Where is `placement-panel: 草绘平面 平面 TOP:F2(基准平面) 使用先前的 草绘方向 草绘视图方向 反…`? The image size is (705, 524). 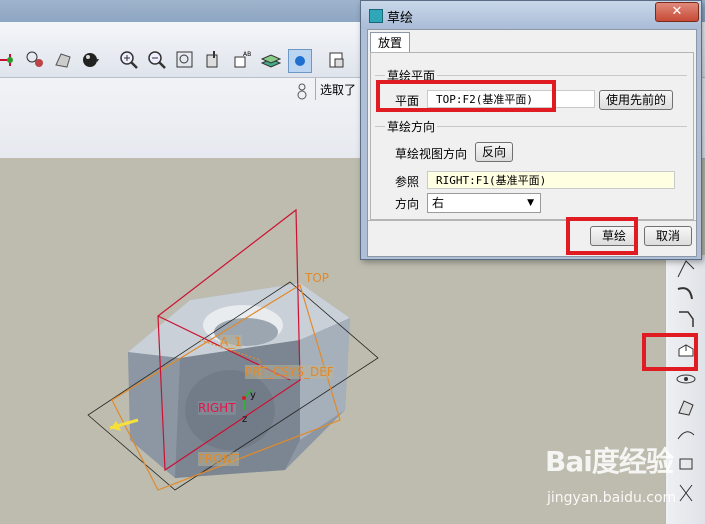 placement-panel: 草绘平面 平面 TOP:F2(基准平面) 使用先前的 草绘方向 草绘视图方向 反… is located at coordinates (532, 136).